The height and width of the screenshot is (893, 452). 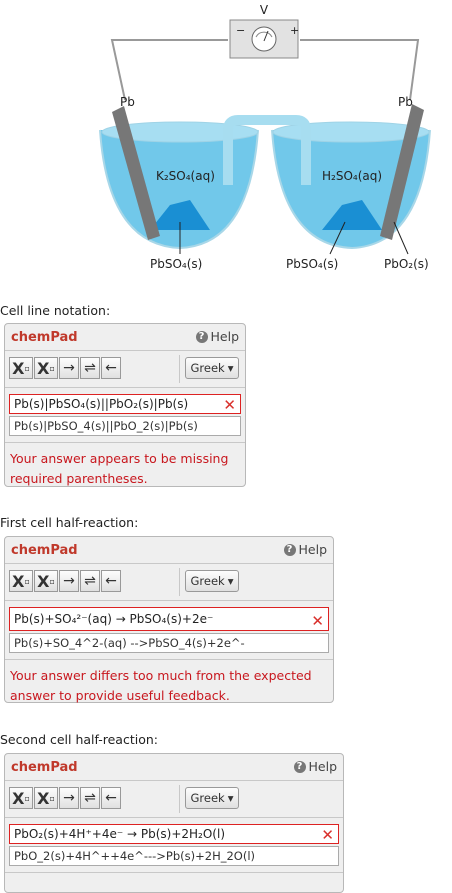 I want to click on answer-display: Pb(s)+SO₄²⁻(aq) → PbSO₄(s)+2e⁻ ✕, so click(x=169, y=619).